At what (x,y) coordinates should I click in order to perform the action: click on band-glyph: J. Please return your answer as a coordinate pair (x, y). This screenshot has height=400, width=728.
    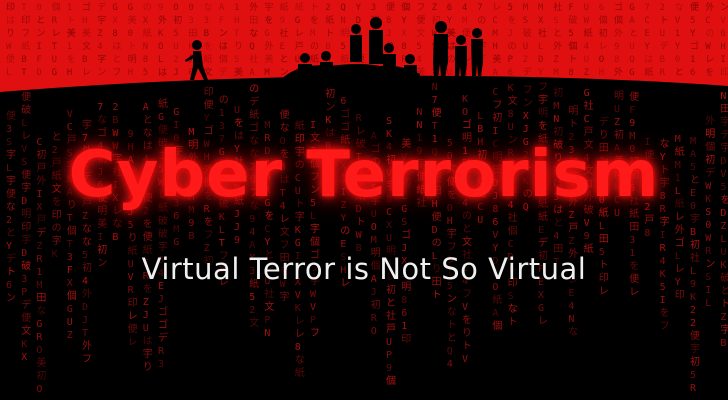
    Looking at the image, I should click on (175, 73).